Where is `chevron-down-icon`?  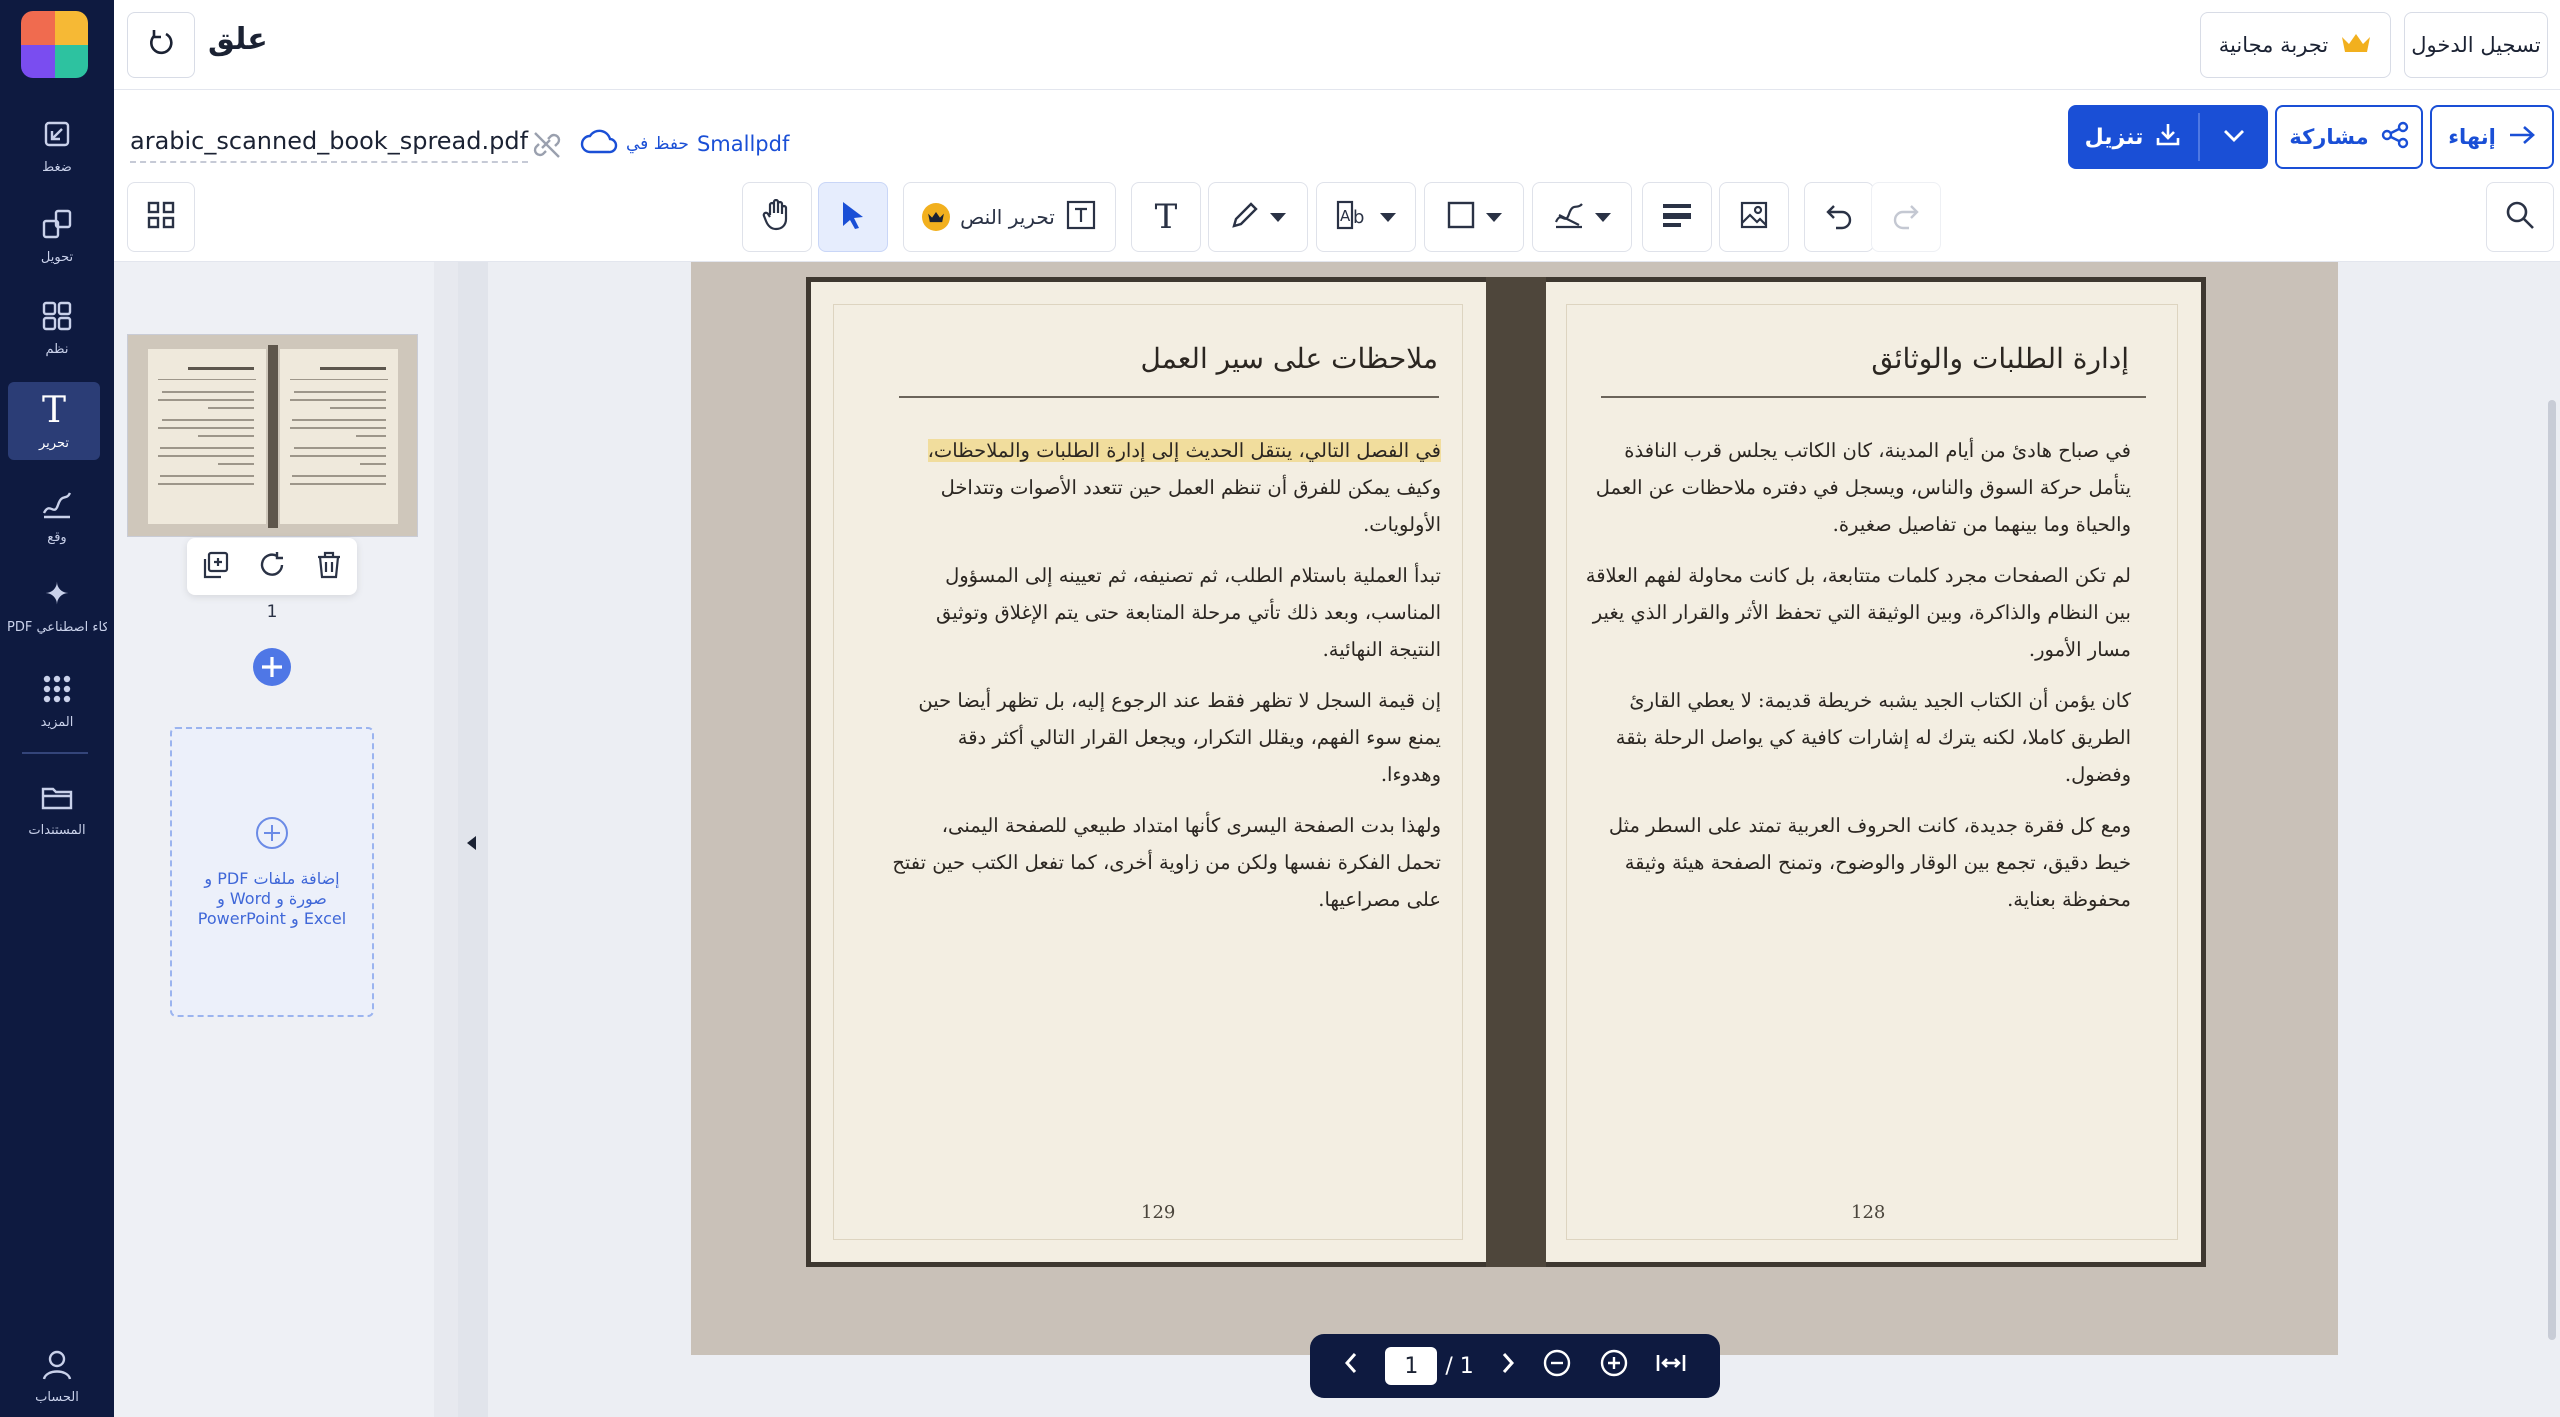 chevron-down-icon is located at coordinates (2234, 137).